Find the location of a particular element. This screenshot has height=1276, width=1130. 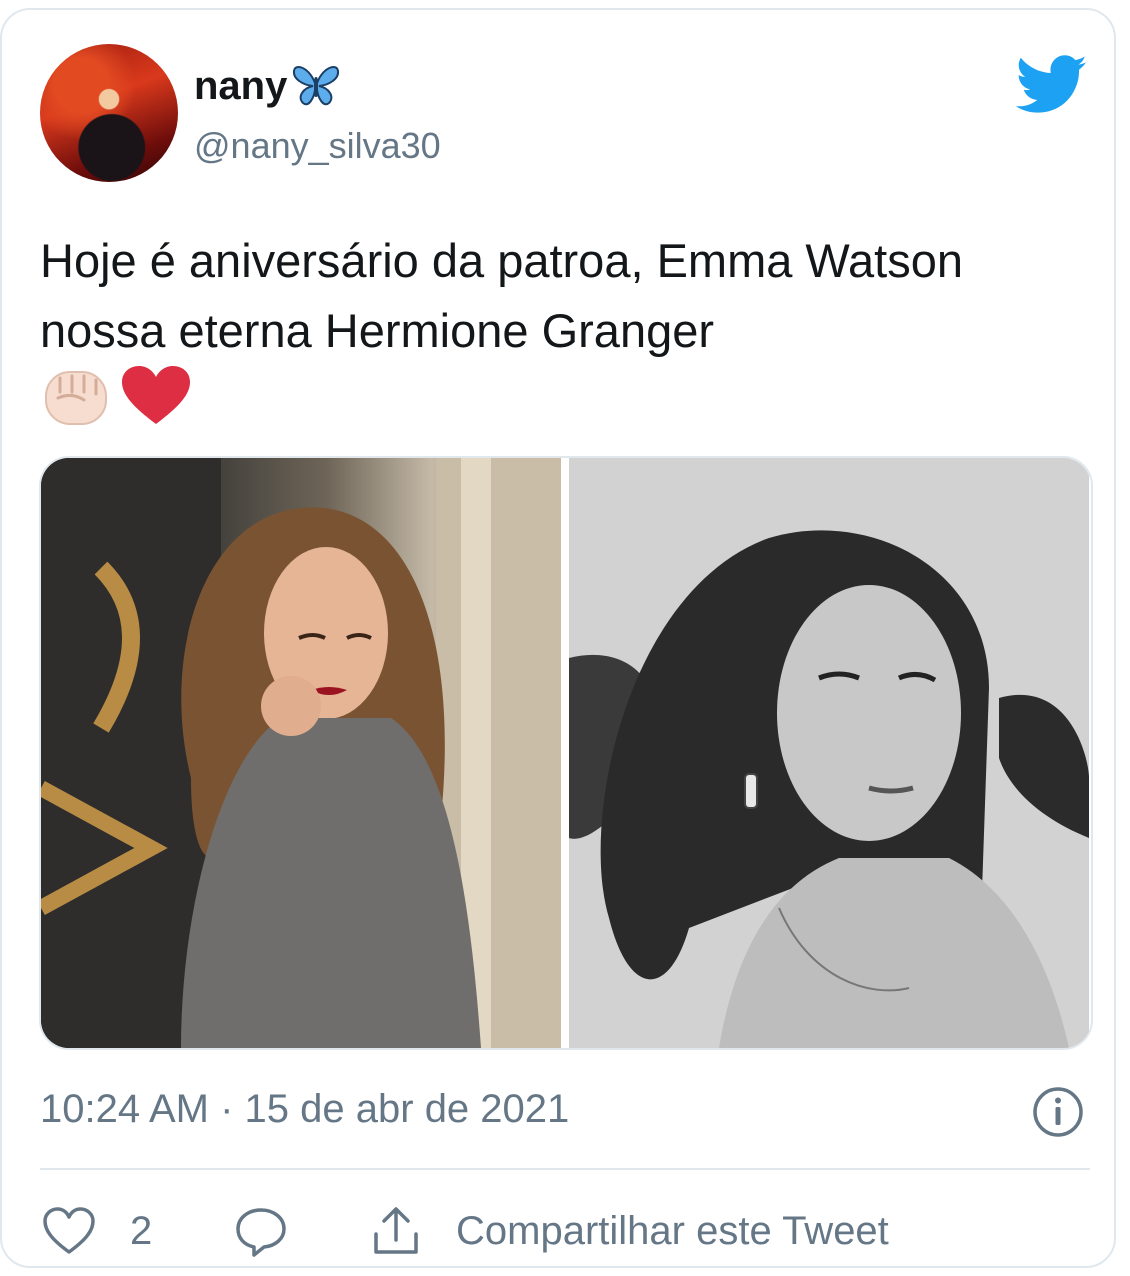

share-label: Compartilhar este Tweet is located at coordinates (672, 1231).